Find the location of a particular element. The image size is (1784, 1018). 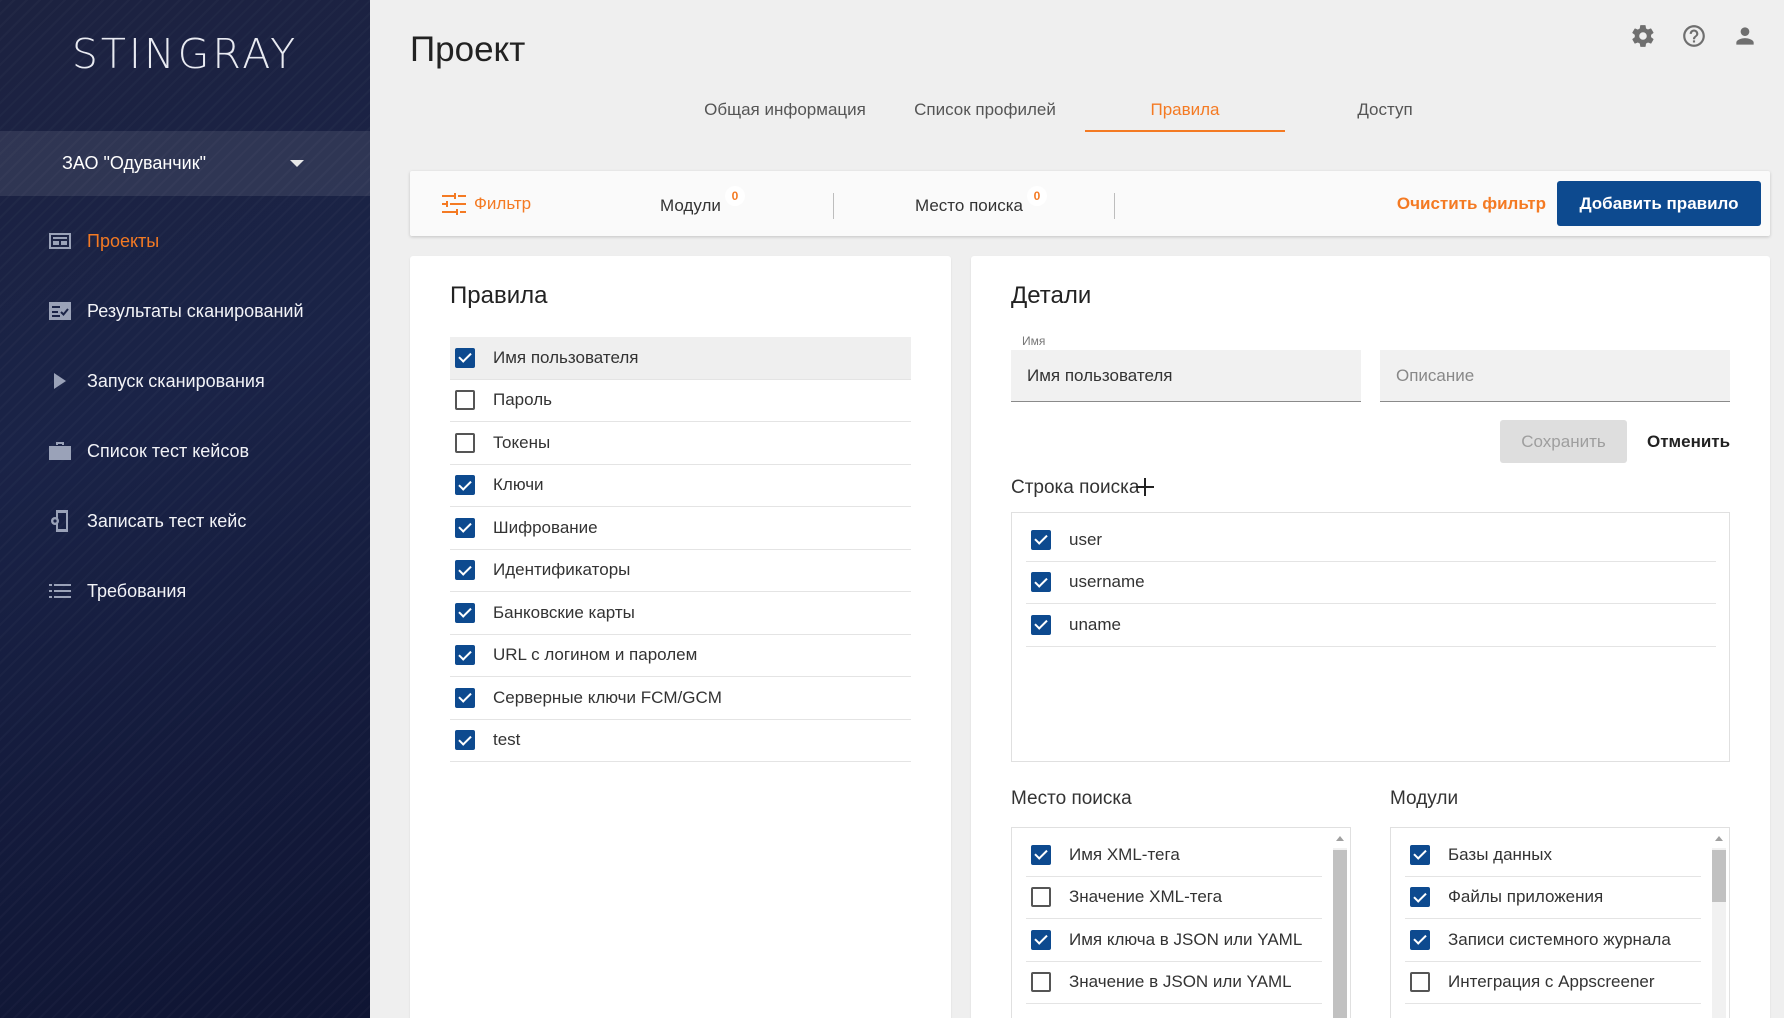

cancel-button: Отменить is located at coordinates (1688, 441).